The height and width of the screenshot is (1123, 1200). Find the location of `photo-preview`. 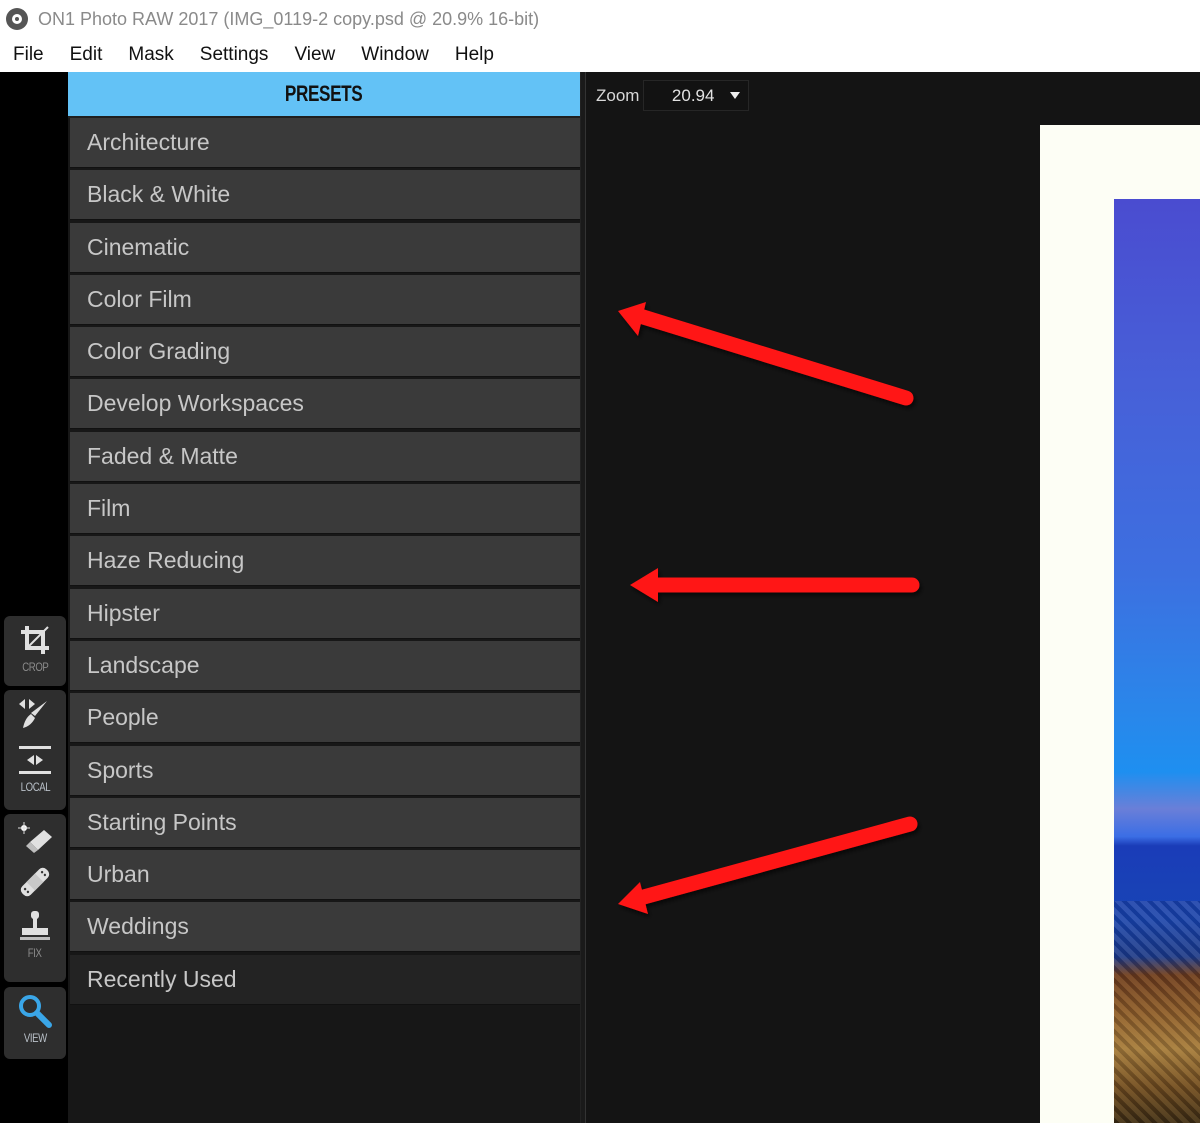

photo-preview is located at coordinates (1157, 661).